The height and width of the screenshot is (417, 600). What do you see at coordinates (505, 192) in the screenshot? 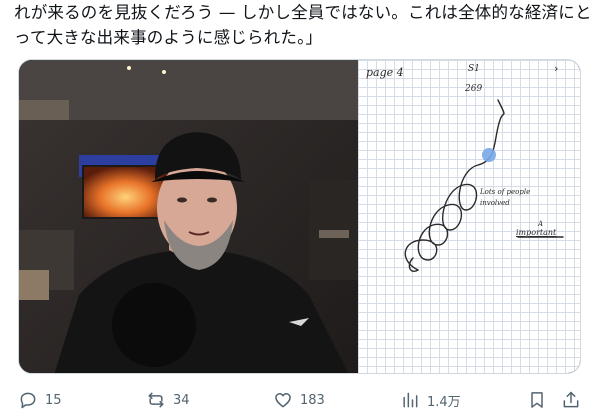
I see `notebook-note-1: Lots of people` at bounding box center [505, 192].